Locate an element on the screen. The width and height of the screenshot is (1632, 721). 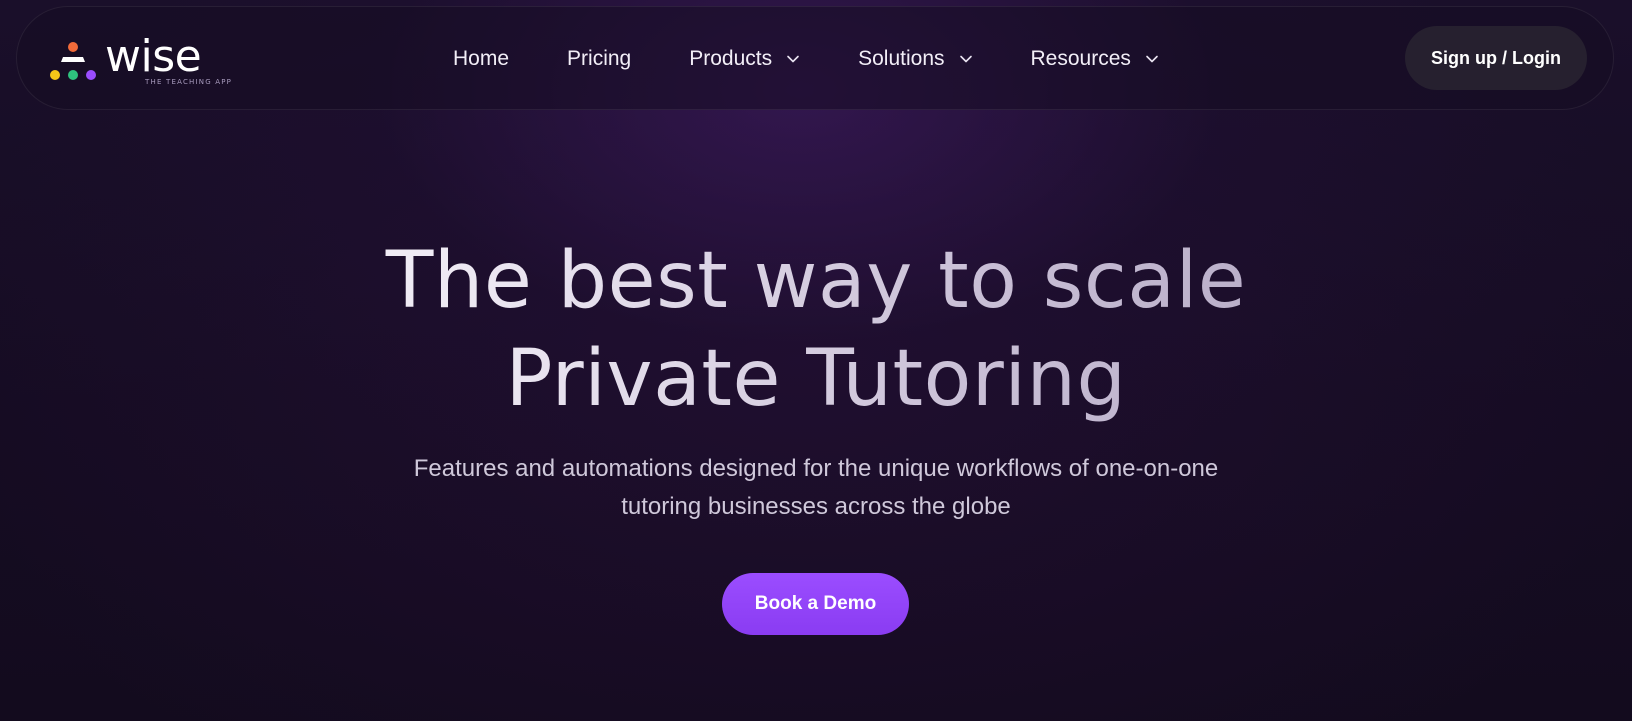
nav-item-resources: Resources is located at coordinates (1095, 59).